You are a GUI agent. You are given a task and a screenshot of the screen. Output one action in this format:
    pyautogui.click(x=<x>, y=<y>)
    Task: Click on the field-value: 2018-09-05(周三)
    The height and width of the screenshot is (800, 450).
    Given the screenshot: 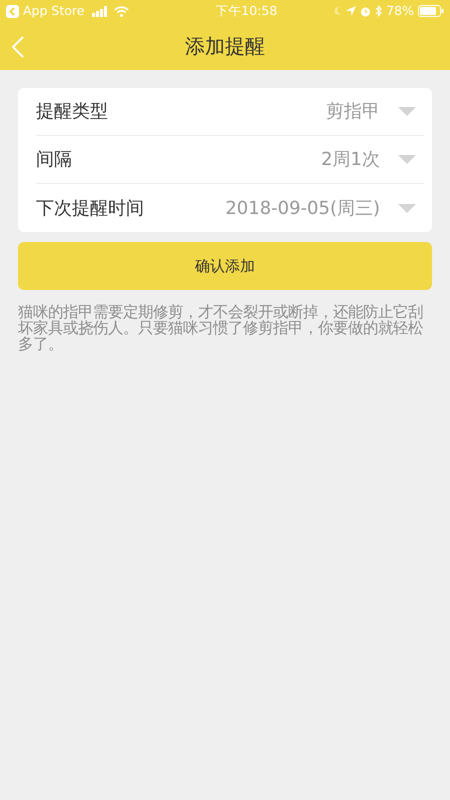 What is the action you would take?
    pyautogui.click(x=302, y=208)
    